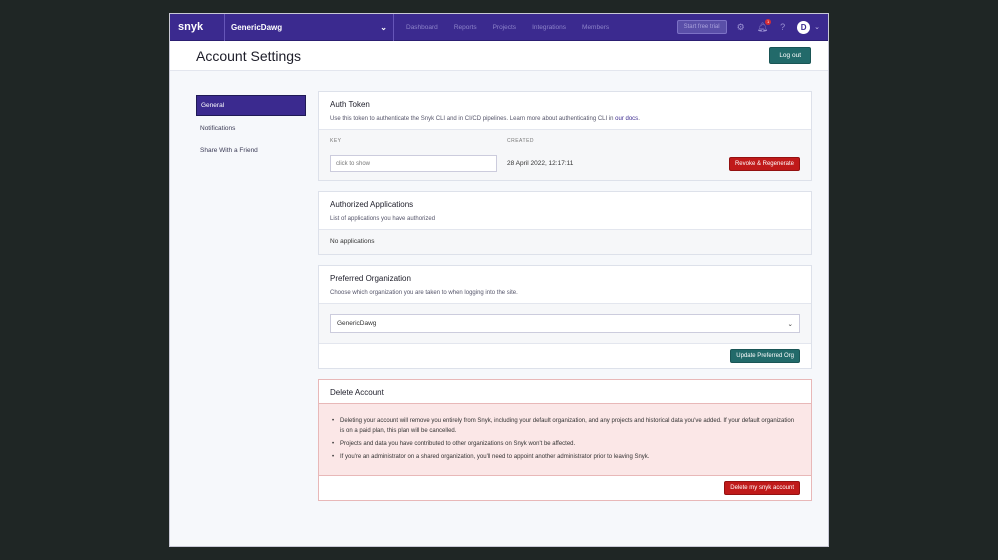  I want to click on auth-token-title: Auth Token, so click(350, 104).